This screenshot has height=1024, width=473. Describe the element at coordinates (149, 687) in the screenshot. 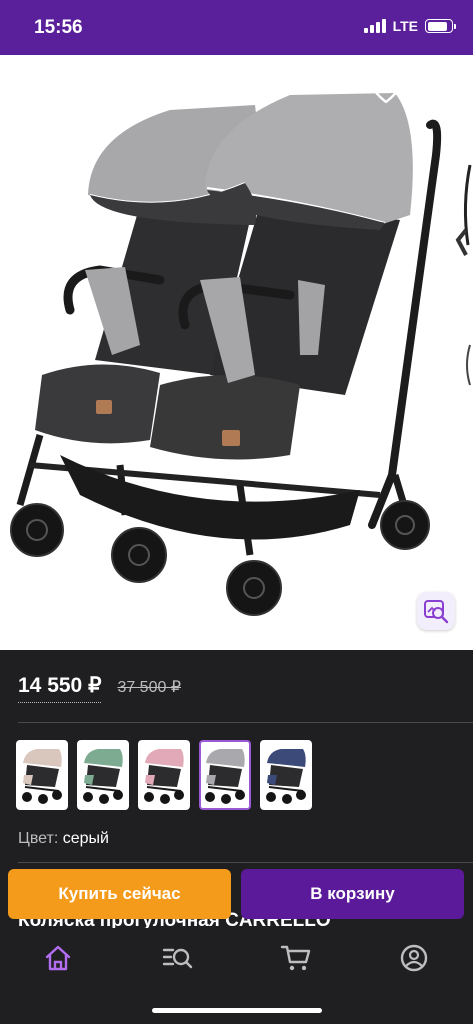

I see `old-price: 37 500 ₽` at that location.